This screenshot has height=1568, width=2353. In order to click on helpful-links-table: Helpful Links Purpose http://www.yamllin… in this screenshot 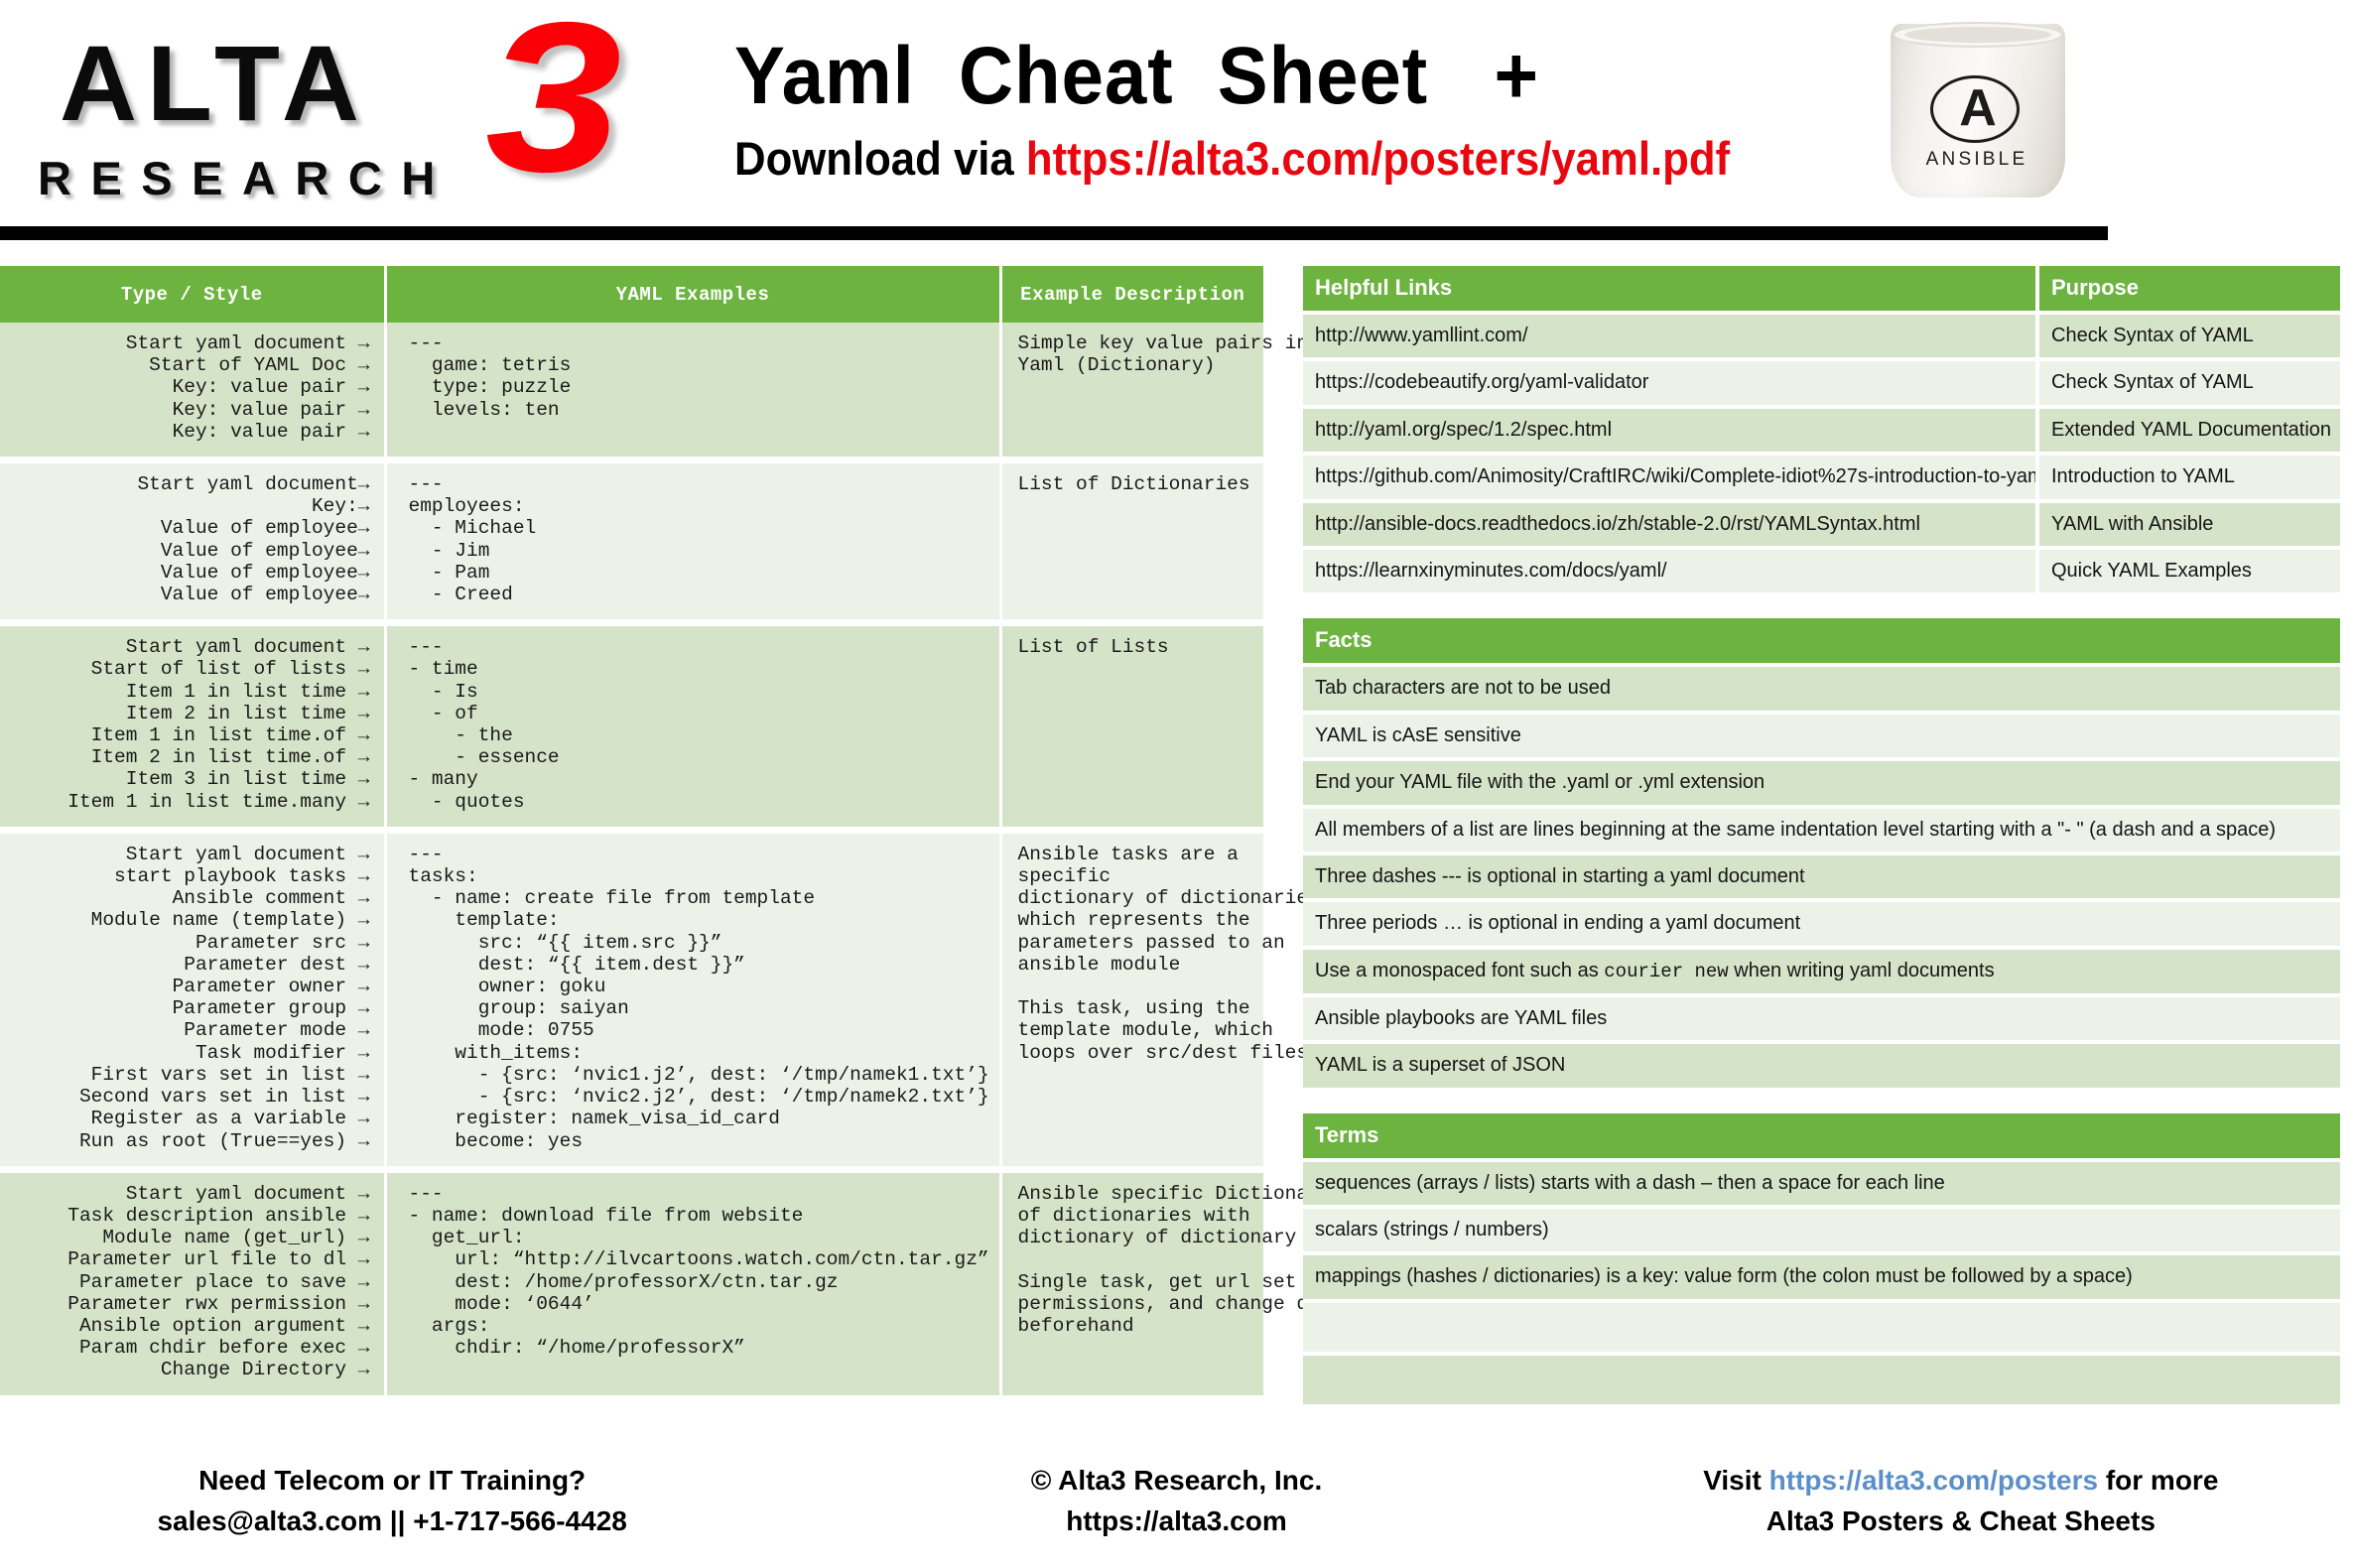, I will do `click(1821, 429)`.